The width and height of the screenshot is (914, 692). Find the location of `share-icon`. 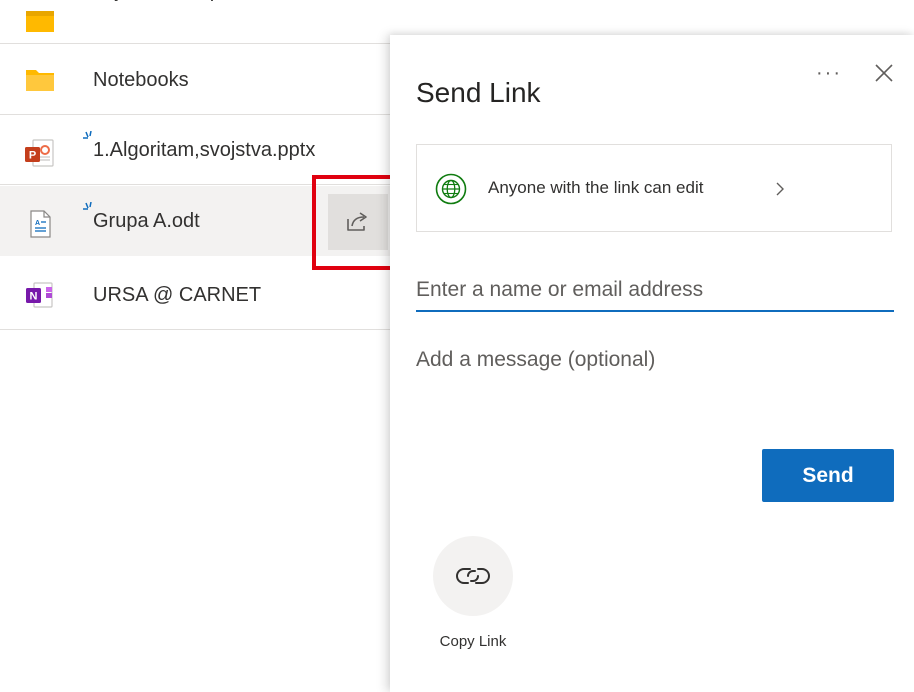

share-icon is located at coordinates (357, 221).